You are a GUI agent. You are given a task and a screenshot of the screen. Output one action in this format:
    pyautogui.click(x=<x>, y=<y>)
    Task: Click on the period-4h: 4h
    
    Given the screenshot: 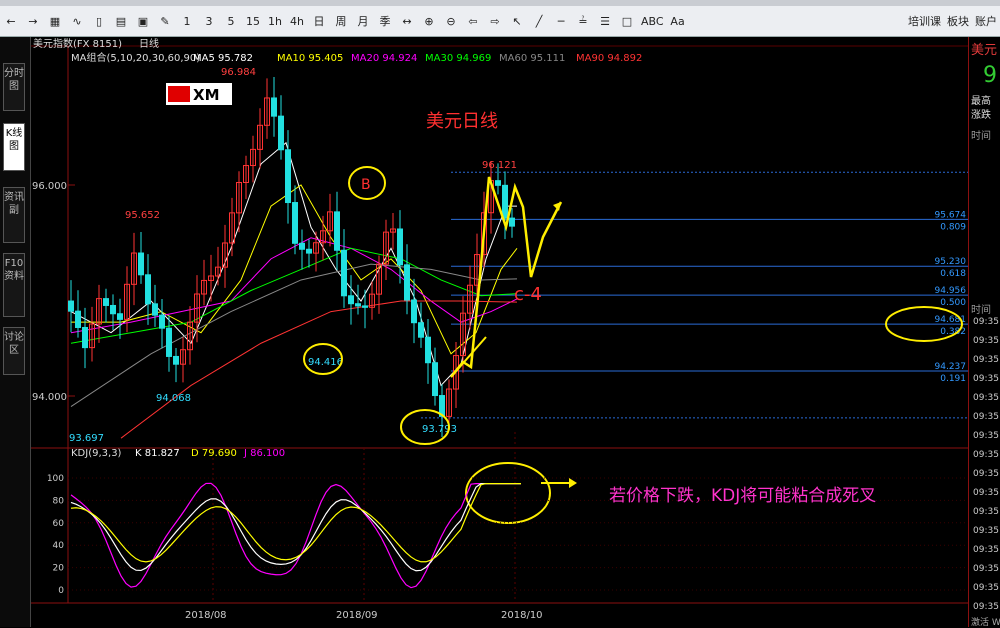 What is the action you would take?
    pyautogui.click(x=297, y=21)
    